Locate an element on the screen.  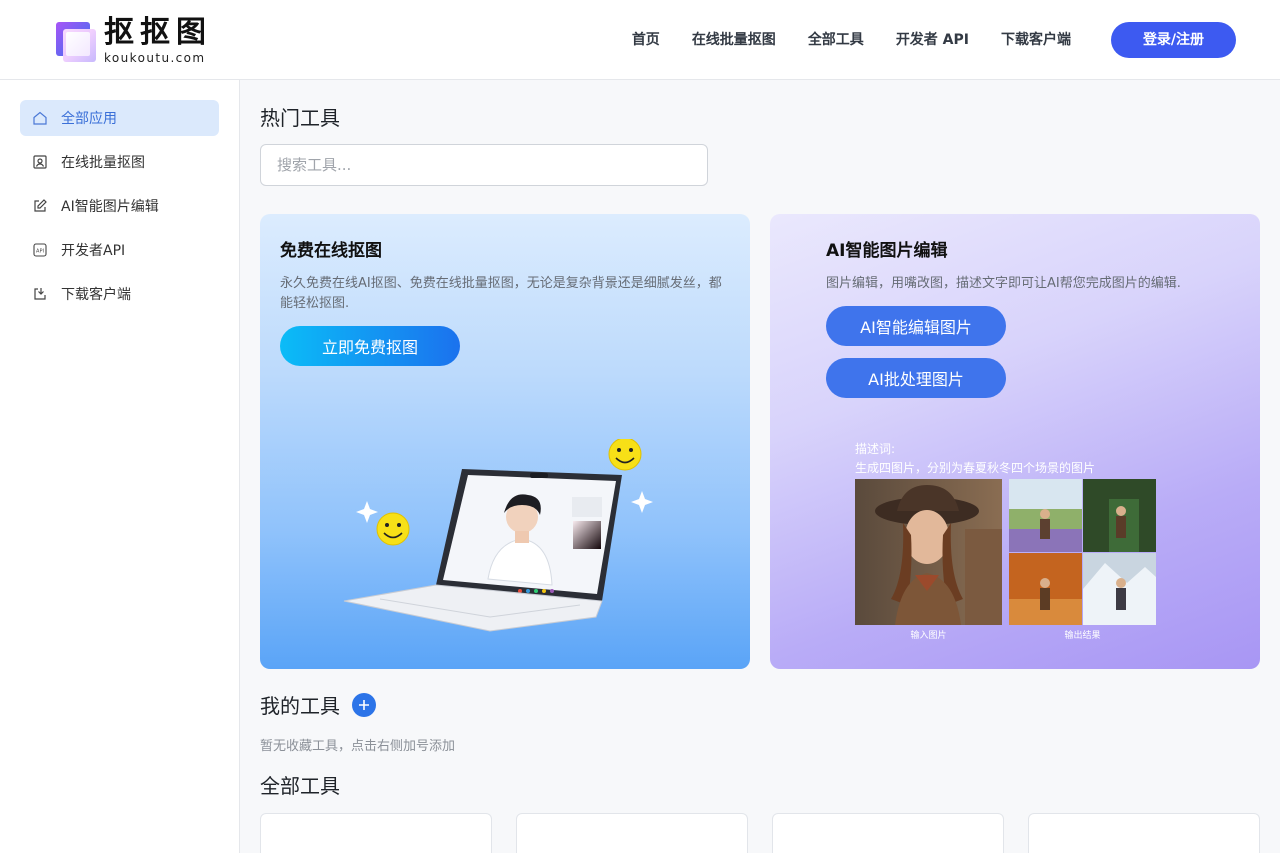
ai-batch-button: AI批处理图片 is located at coordinates (916, 378).